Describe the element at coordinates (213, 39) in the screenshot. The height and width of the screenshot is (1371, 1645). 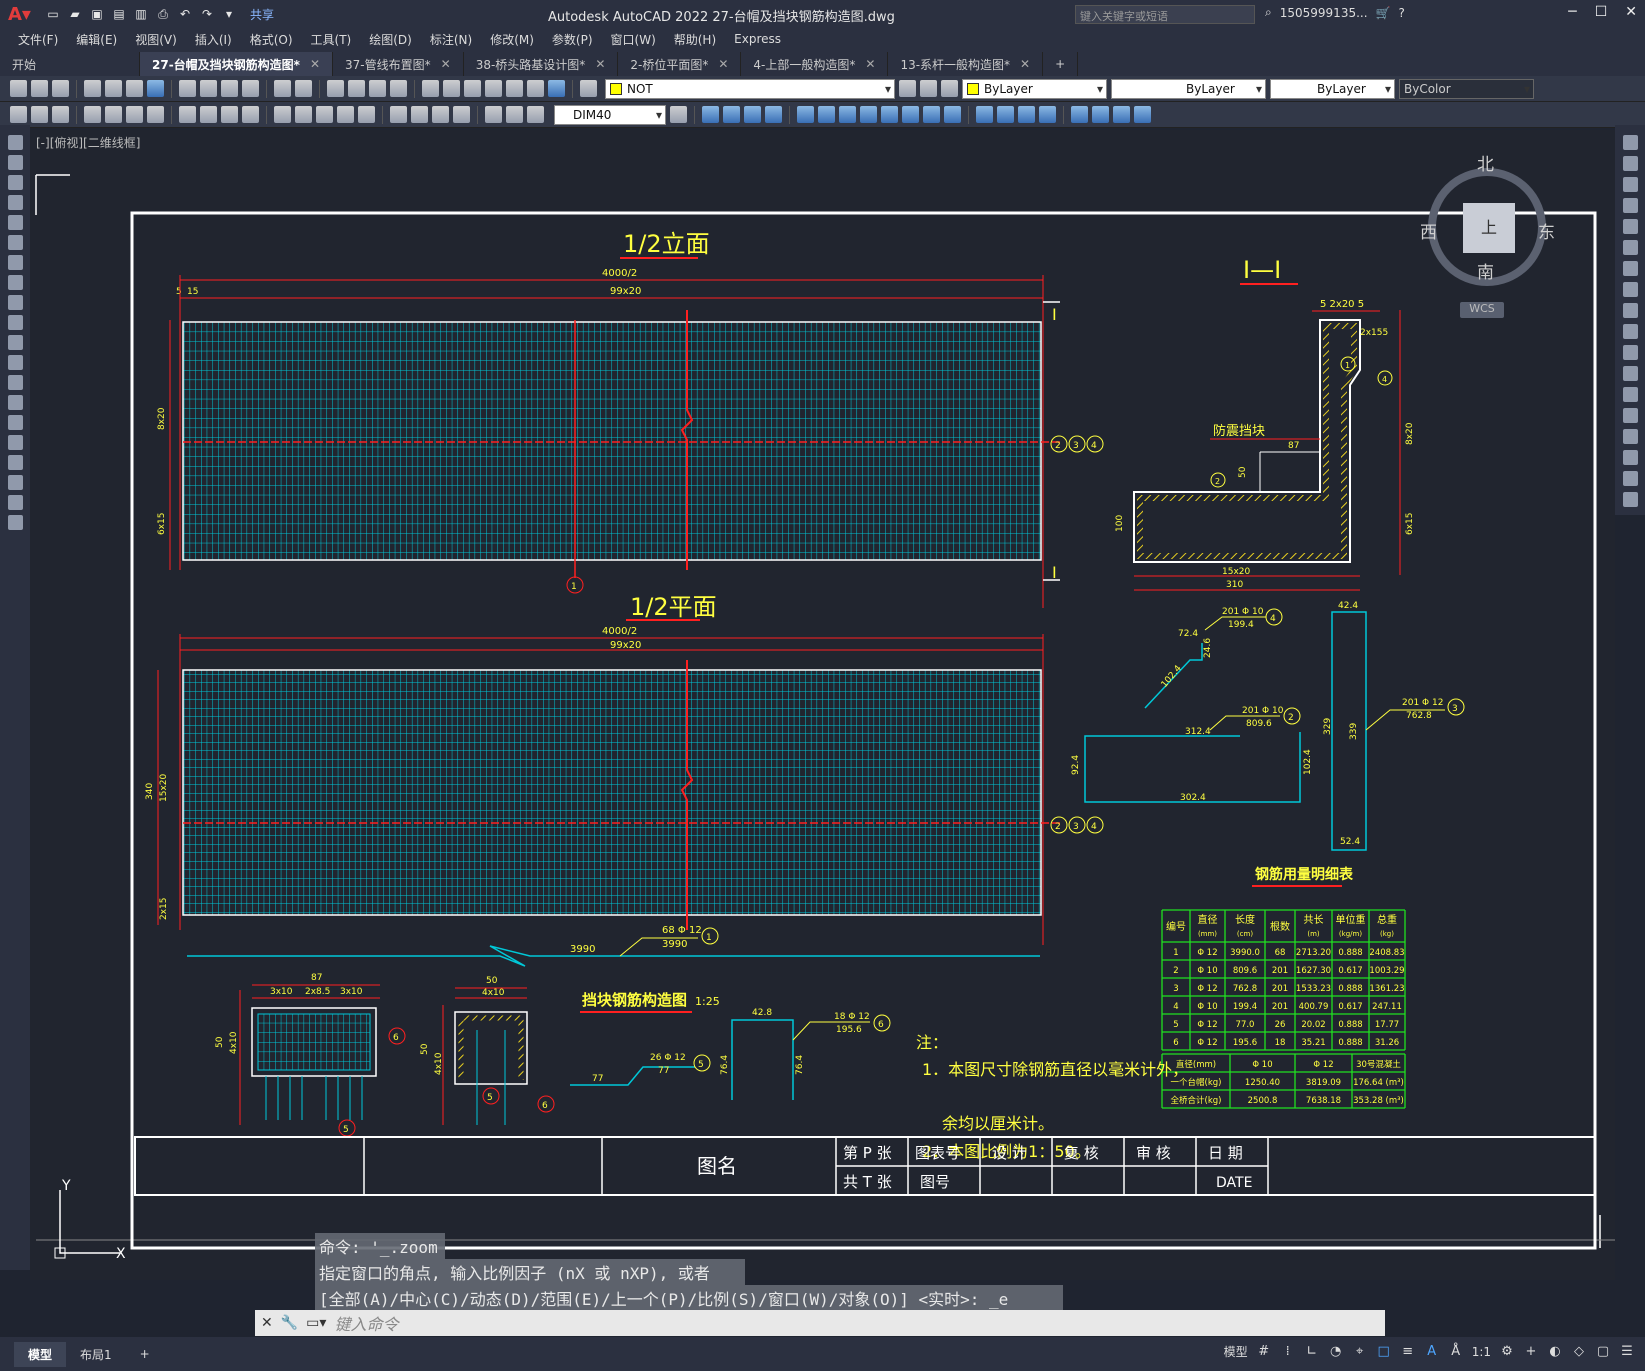
I see `menu-insert: 插入(I)` at that location.